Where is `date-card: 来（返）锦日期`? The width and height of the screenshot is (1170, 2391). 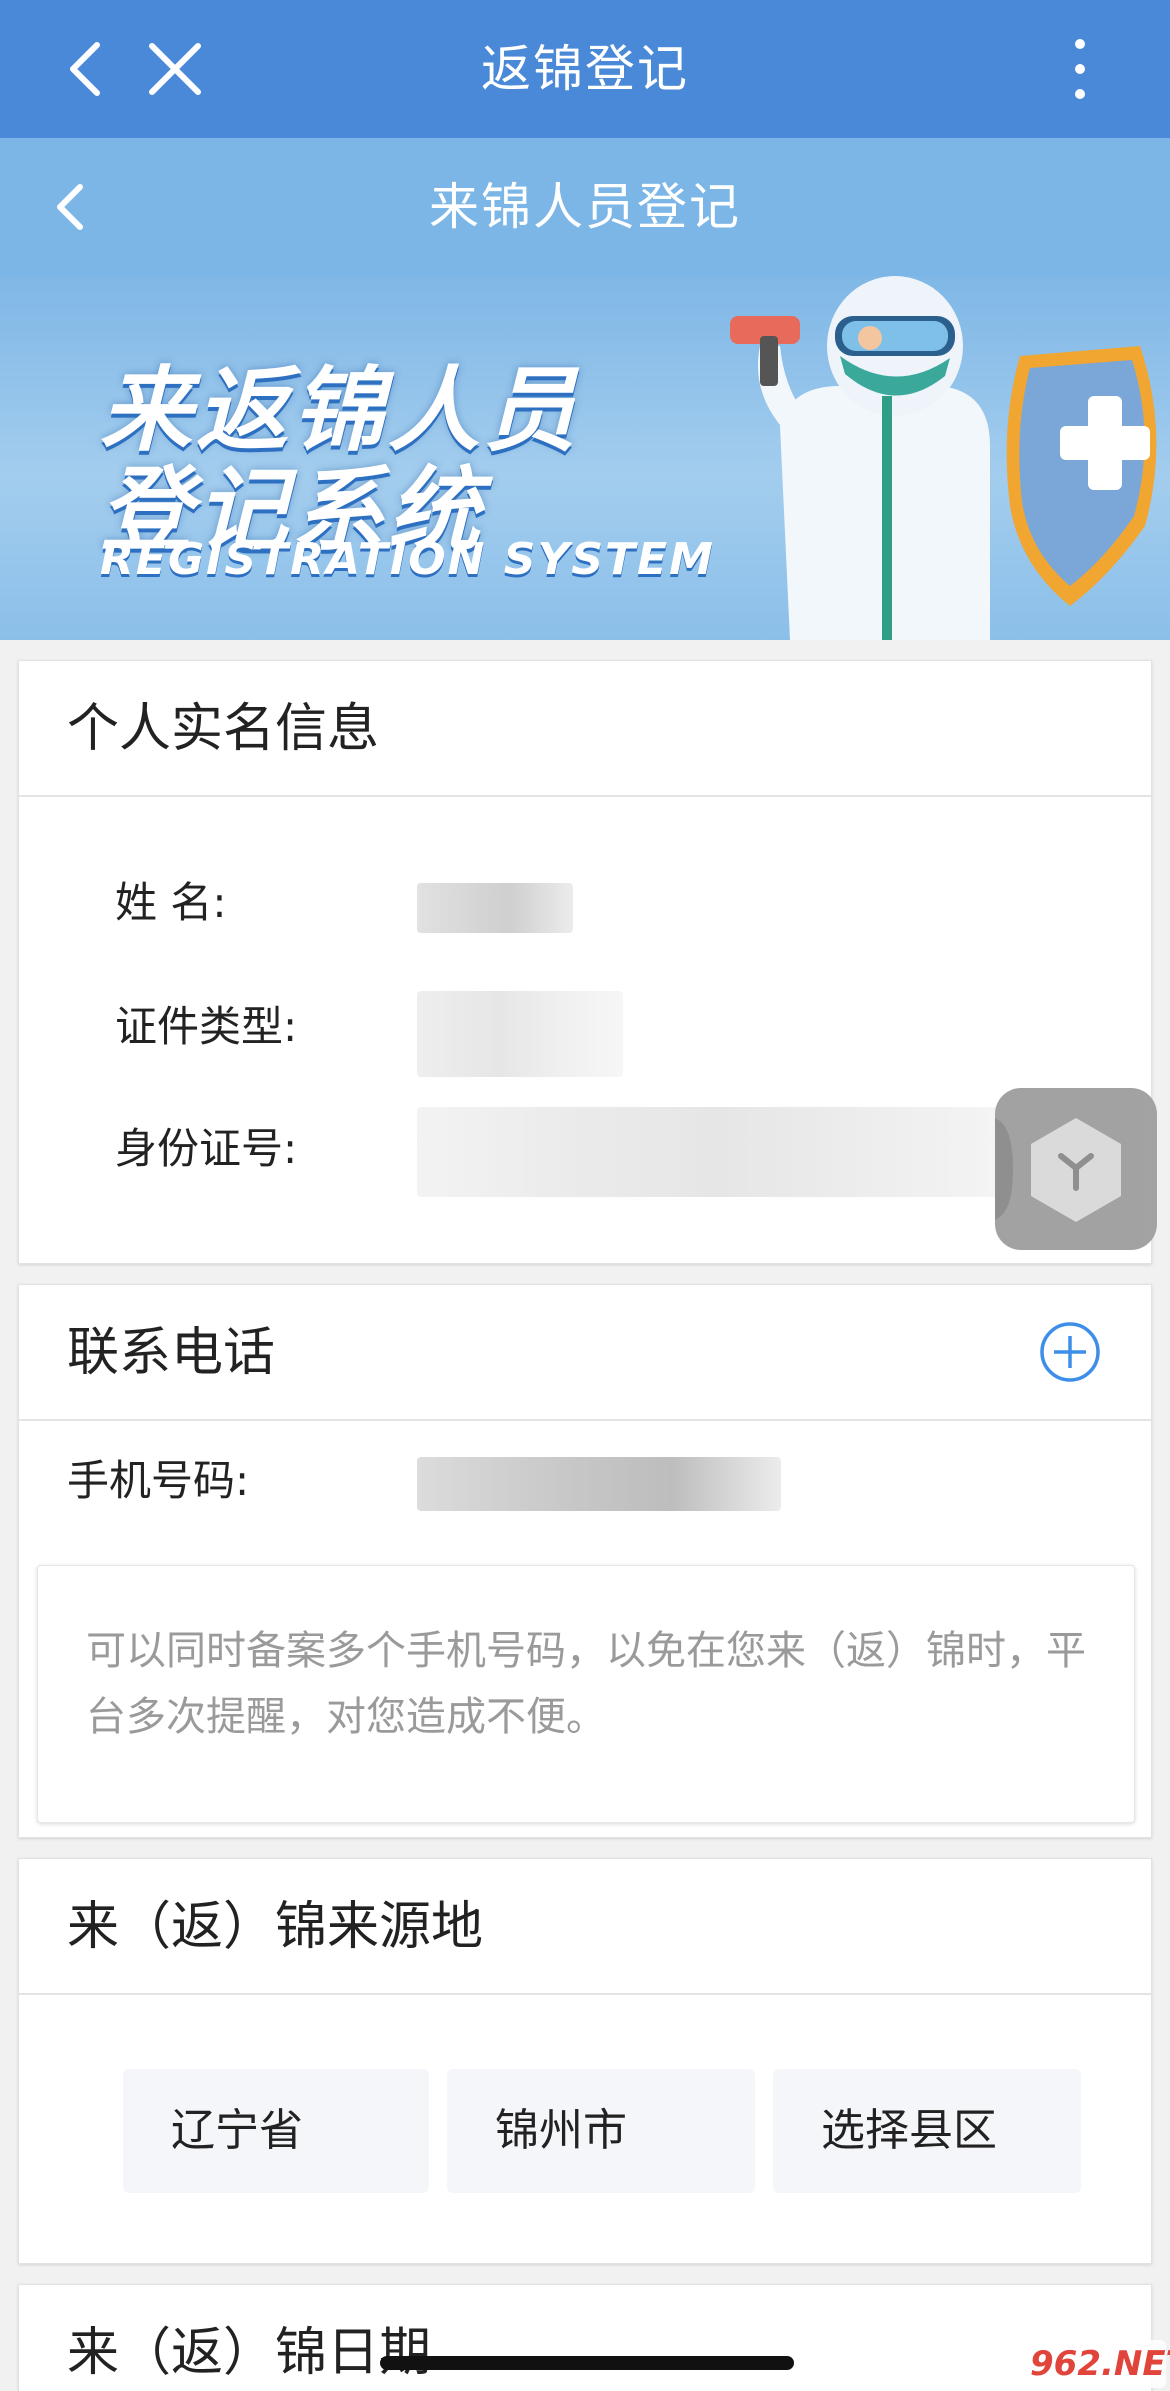
date-card: 来（返）锦日期 is located at coordinates (585, 2337).